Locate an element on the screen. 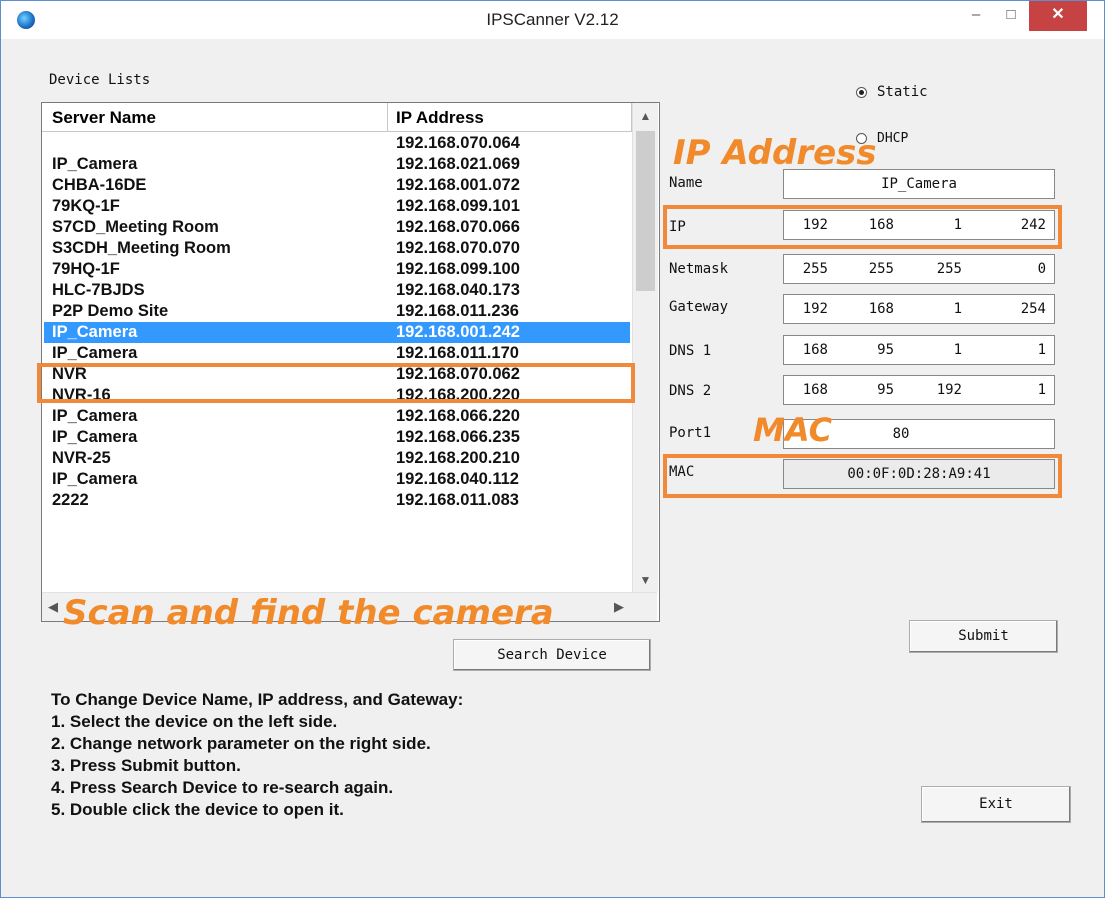  mac-annotation: MAC is located at coordinates (793, 430).